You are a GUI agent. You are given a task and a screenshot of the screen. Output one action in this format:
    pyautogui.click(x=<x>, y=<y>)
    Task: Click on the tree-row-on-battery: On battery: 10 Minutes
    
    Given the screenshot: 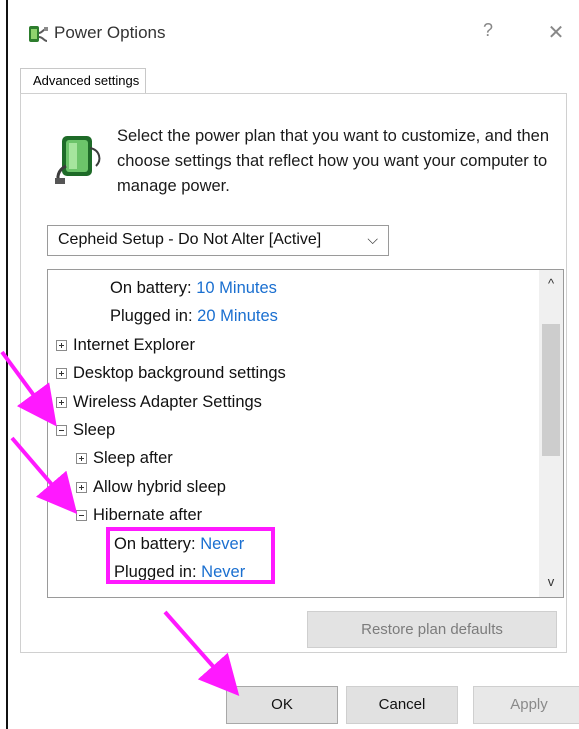 What is the action you would take?
    pyautogui.click(x=193, y=288)
    